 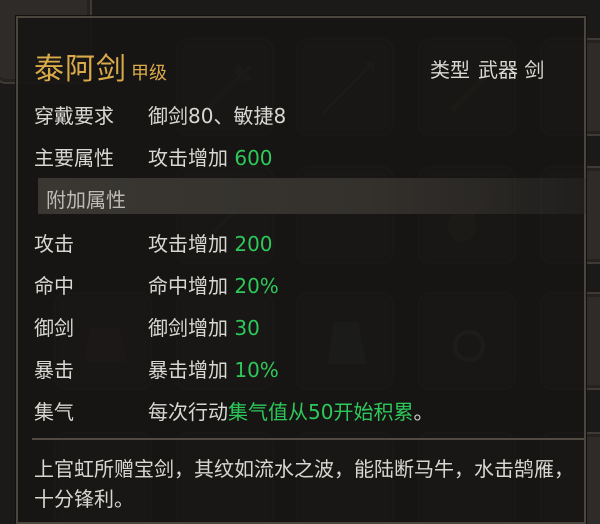 What do you see at coordinates (80, 69) in the screenshot?
I see `item-name: 泰阿剑` at bounding box center [80, 69].